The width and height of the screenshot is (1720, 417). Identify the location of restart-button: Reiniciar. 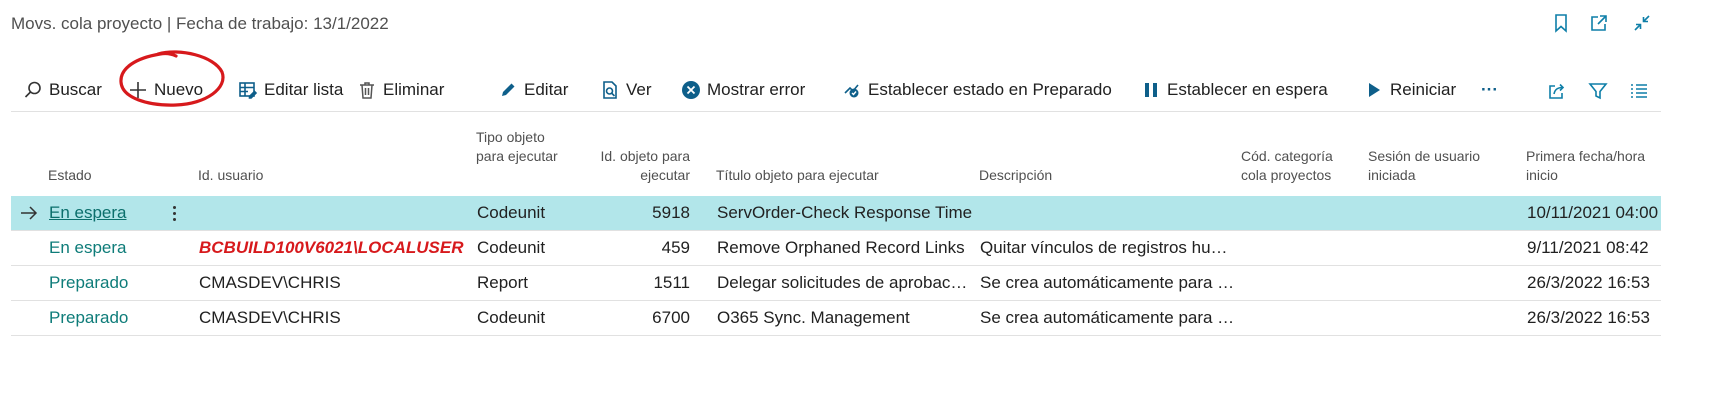
(1410, 90).